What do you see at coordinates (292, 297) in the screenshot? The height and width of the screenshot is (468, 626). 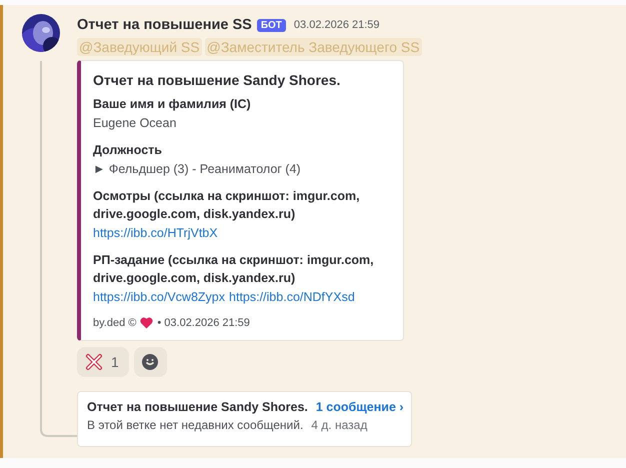 I see `field-link: https://ibb.co/NDfYXsd` at bounding box center [292, 297].